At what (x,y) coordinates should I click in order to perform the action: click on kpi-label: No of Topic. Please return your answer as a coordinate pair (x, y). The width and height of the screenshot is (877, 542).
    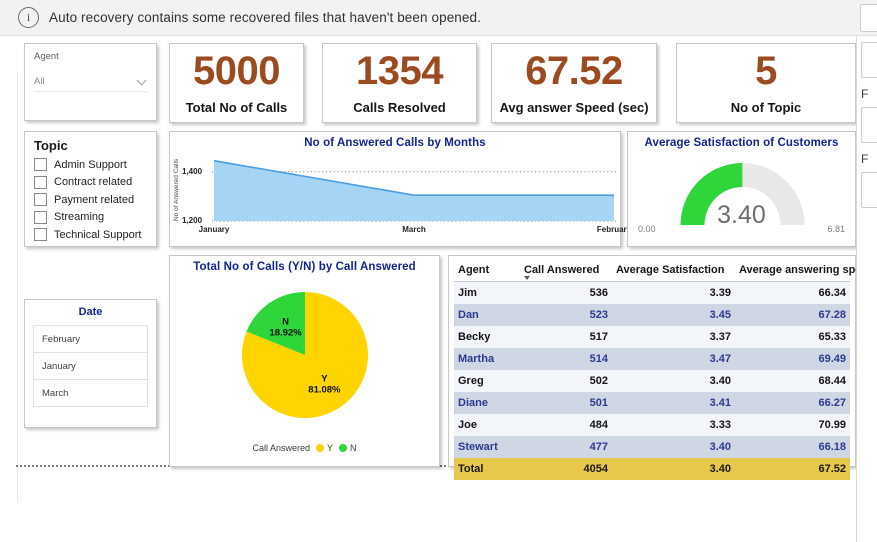
    Looking at the image, I should click on (766, 107).